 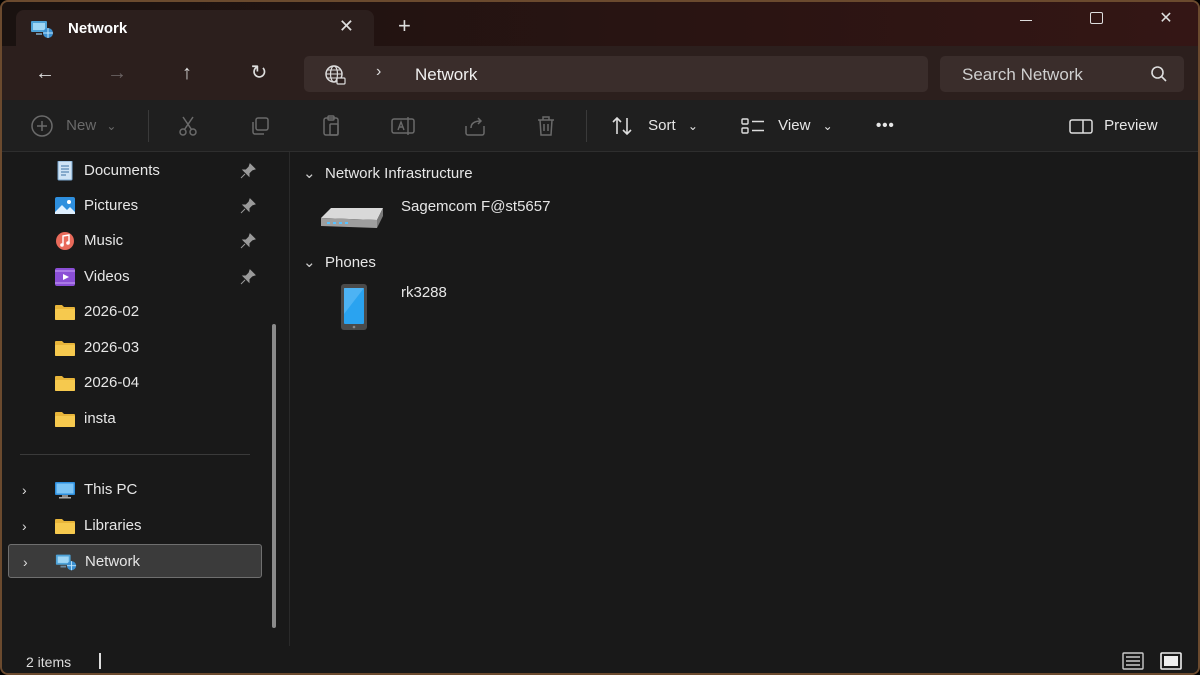 I want to click on tiles-view-icon, so click(x=1171, y=661).